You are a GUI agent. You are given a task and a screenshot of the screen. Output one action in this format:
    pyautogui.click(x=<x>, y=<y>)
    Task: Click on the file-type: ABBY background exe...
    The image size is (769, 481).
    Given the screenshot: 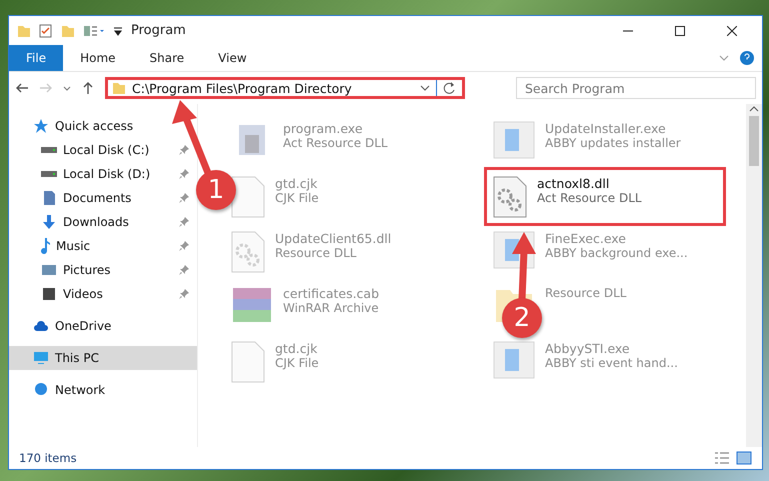 What is the action you would take?
    pyautogui.click(x=616, y=253)
    